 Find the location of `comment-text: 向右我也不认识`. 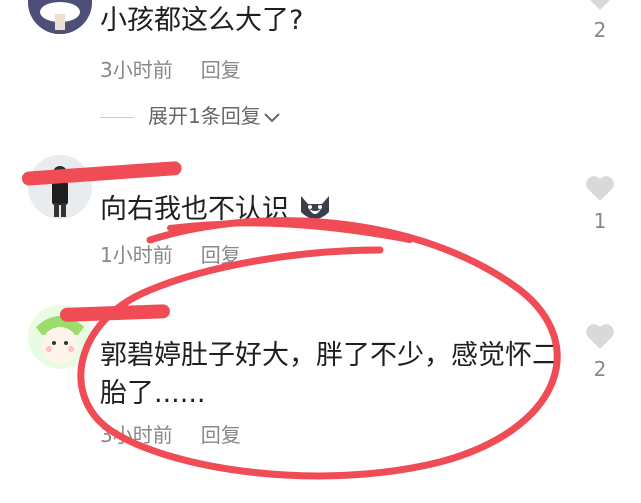

comment-text: 向右我也不认识 is located at coordinates (216, 210).